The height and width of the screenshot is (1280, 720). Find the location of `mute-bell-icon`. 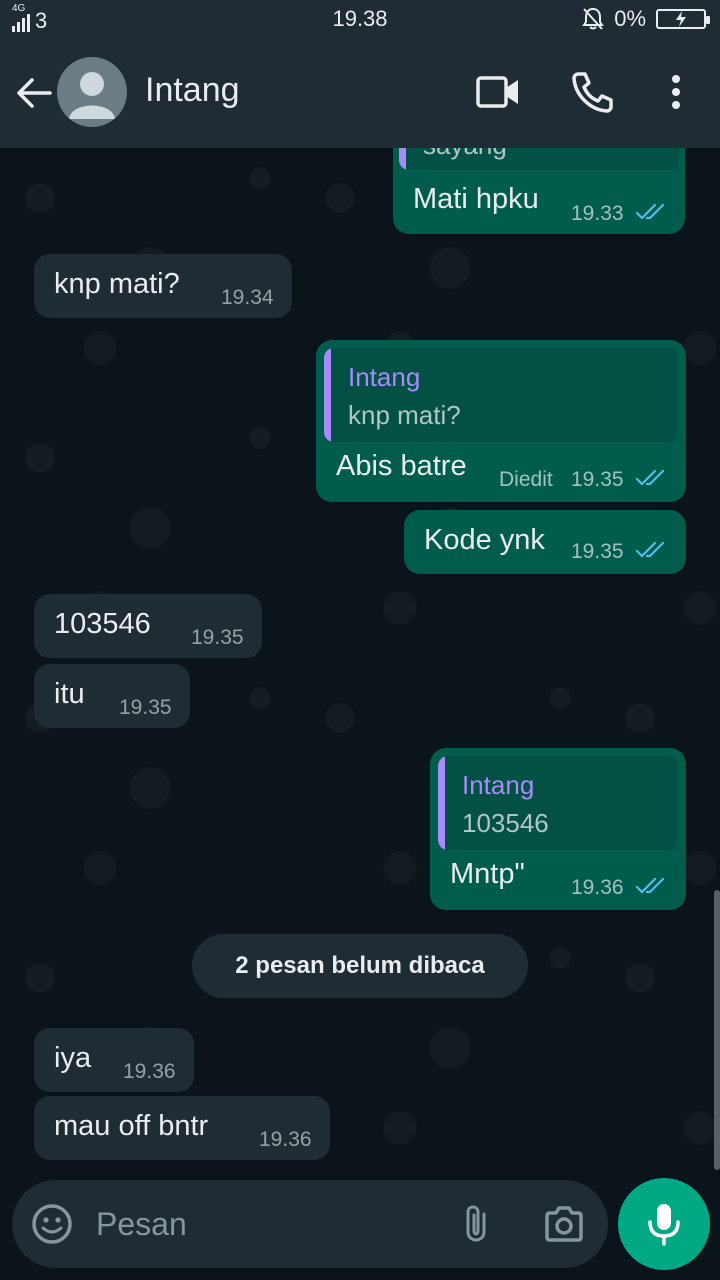

mute-bell-icon is located at coordinates (593, 18).